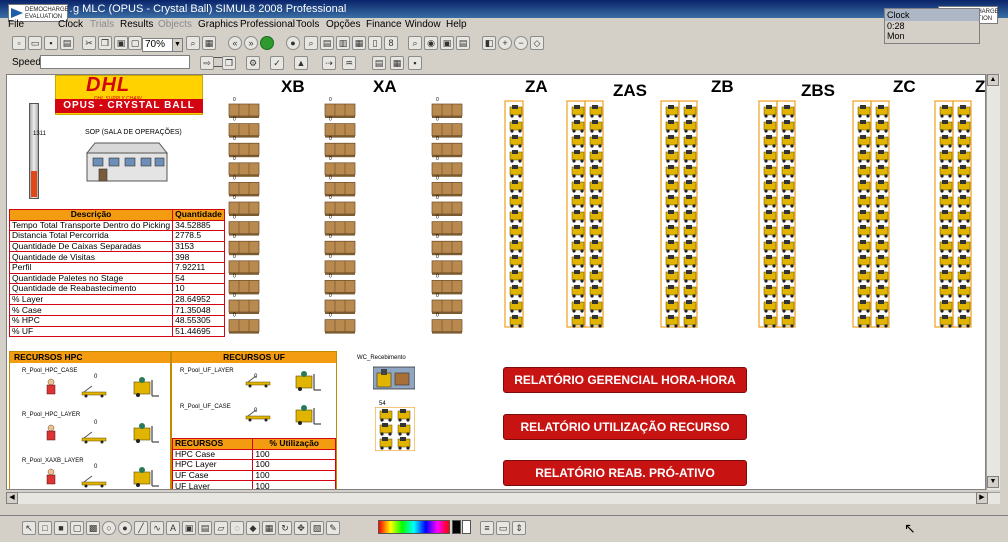  I want to click on copy-object-icon: ❐, so click(229, 63).